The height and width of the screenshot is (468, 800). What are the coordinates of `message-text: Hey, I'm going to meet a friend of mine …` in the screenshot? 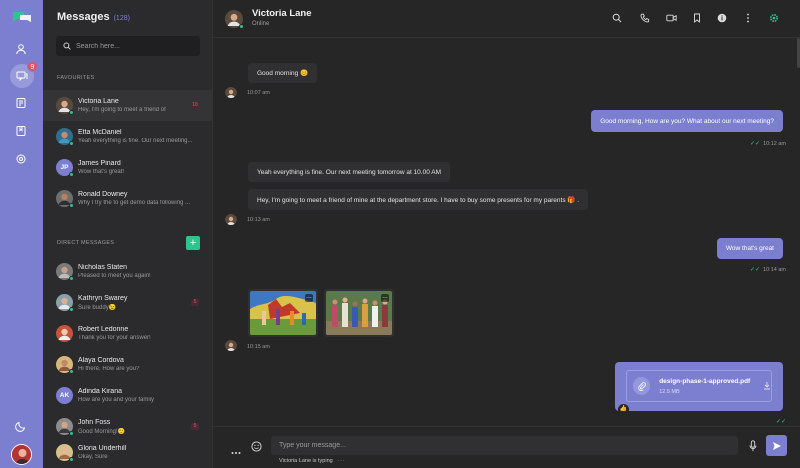 It's located at (418, 200).